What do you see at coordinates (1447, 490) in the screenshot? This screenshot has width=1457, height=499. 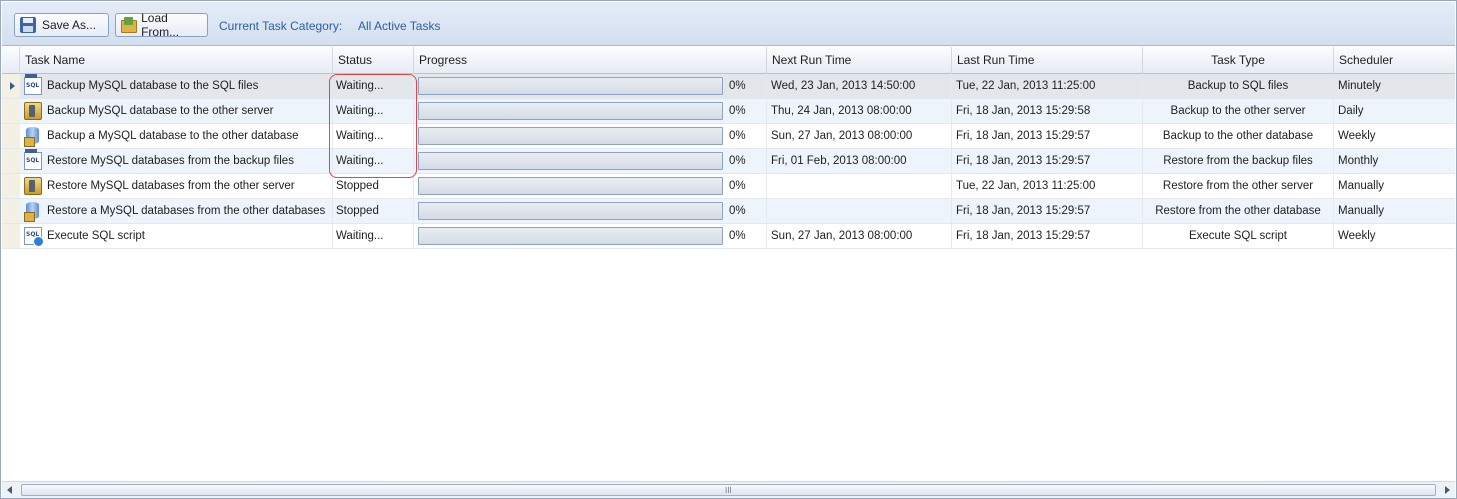 I see `scroll-right-arrow-icon` at bounding box center [1447, 490].